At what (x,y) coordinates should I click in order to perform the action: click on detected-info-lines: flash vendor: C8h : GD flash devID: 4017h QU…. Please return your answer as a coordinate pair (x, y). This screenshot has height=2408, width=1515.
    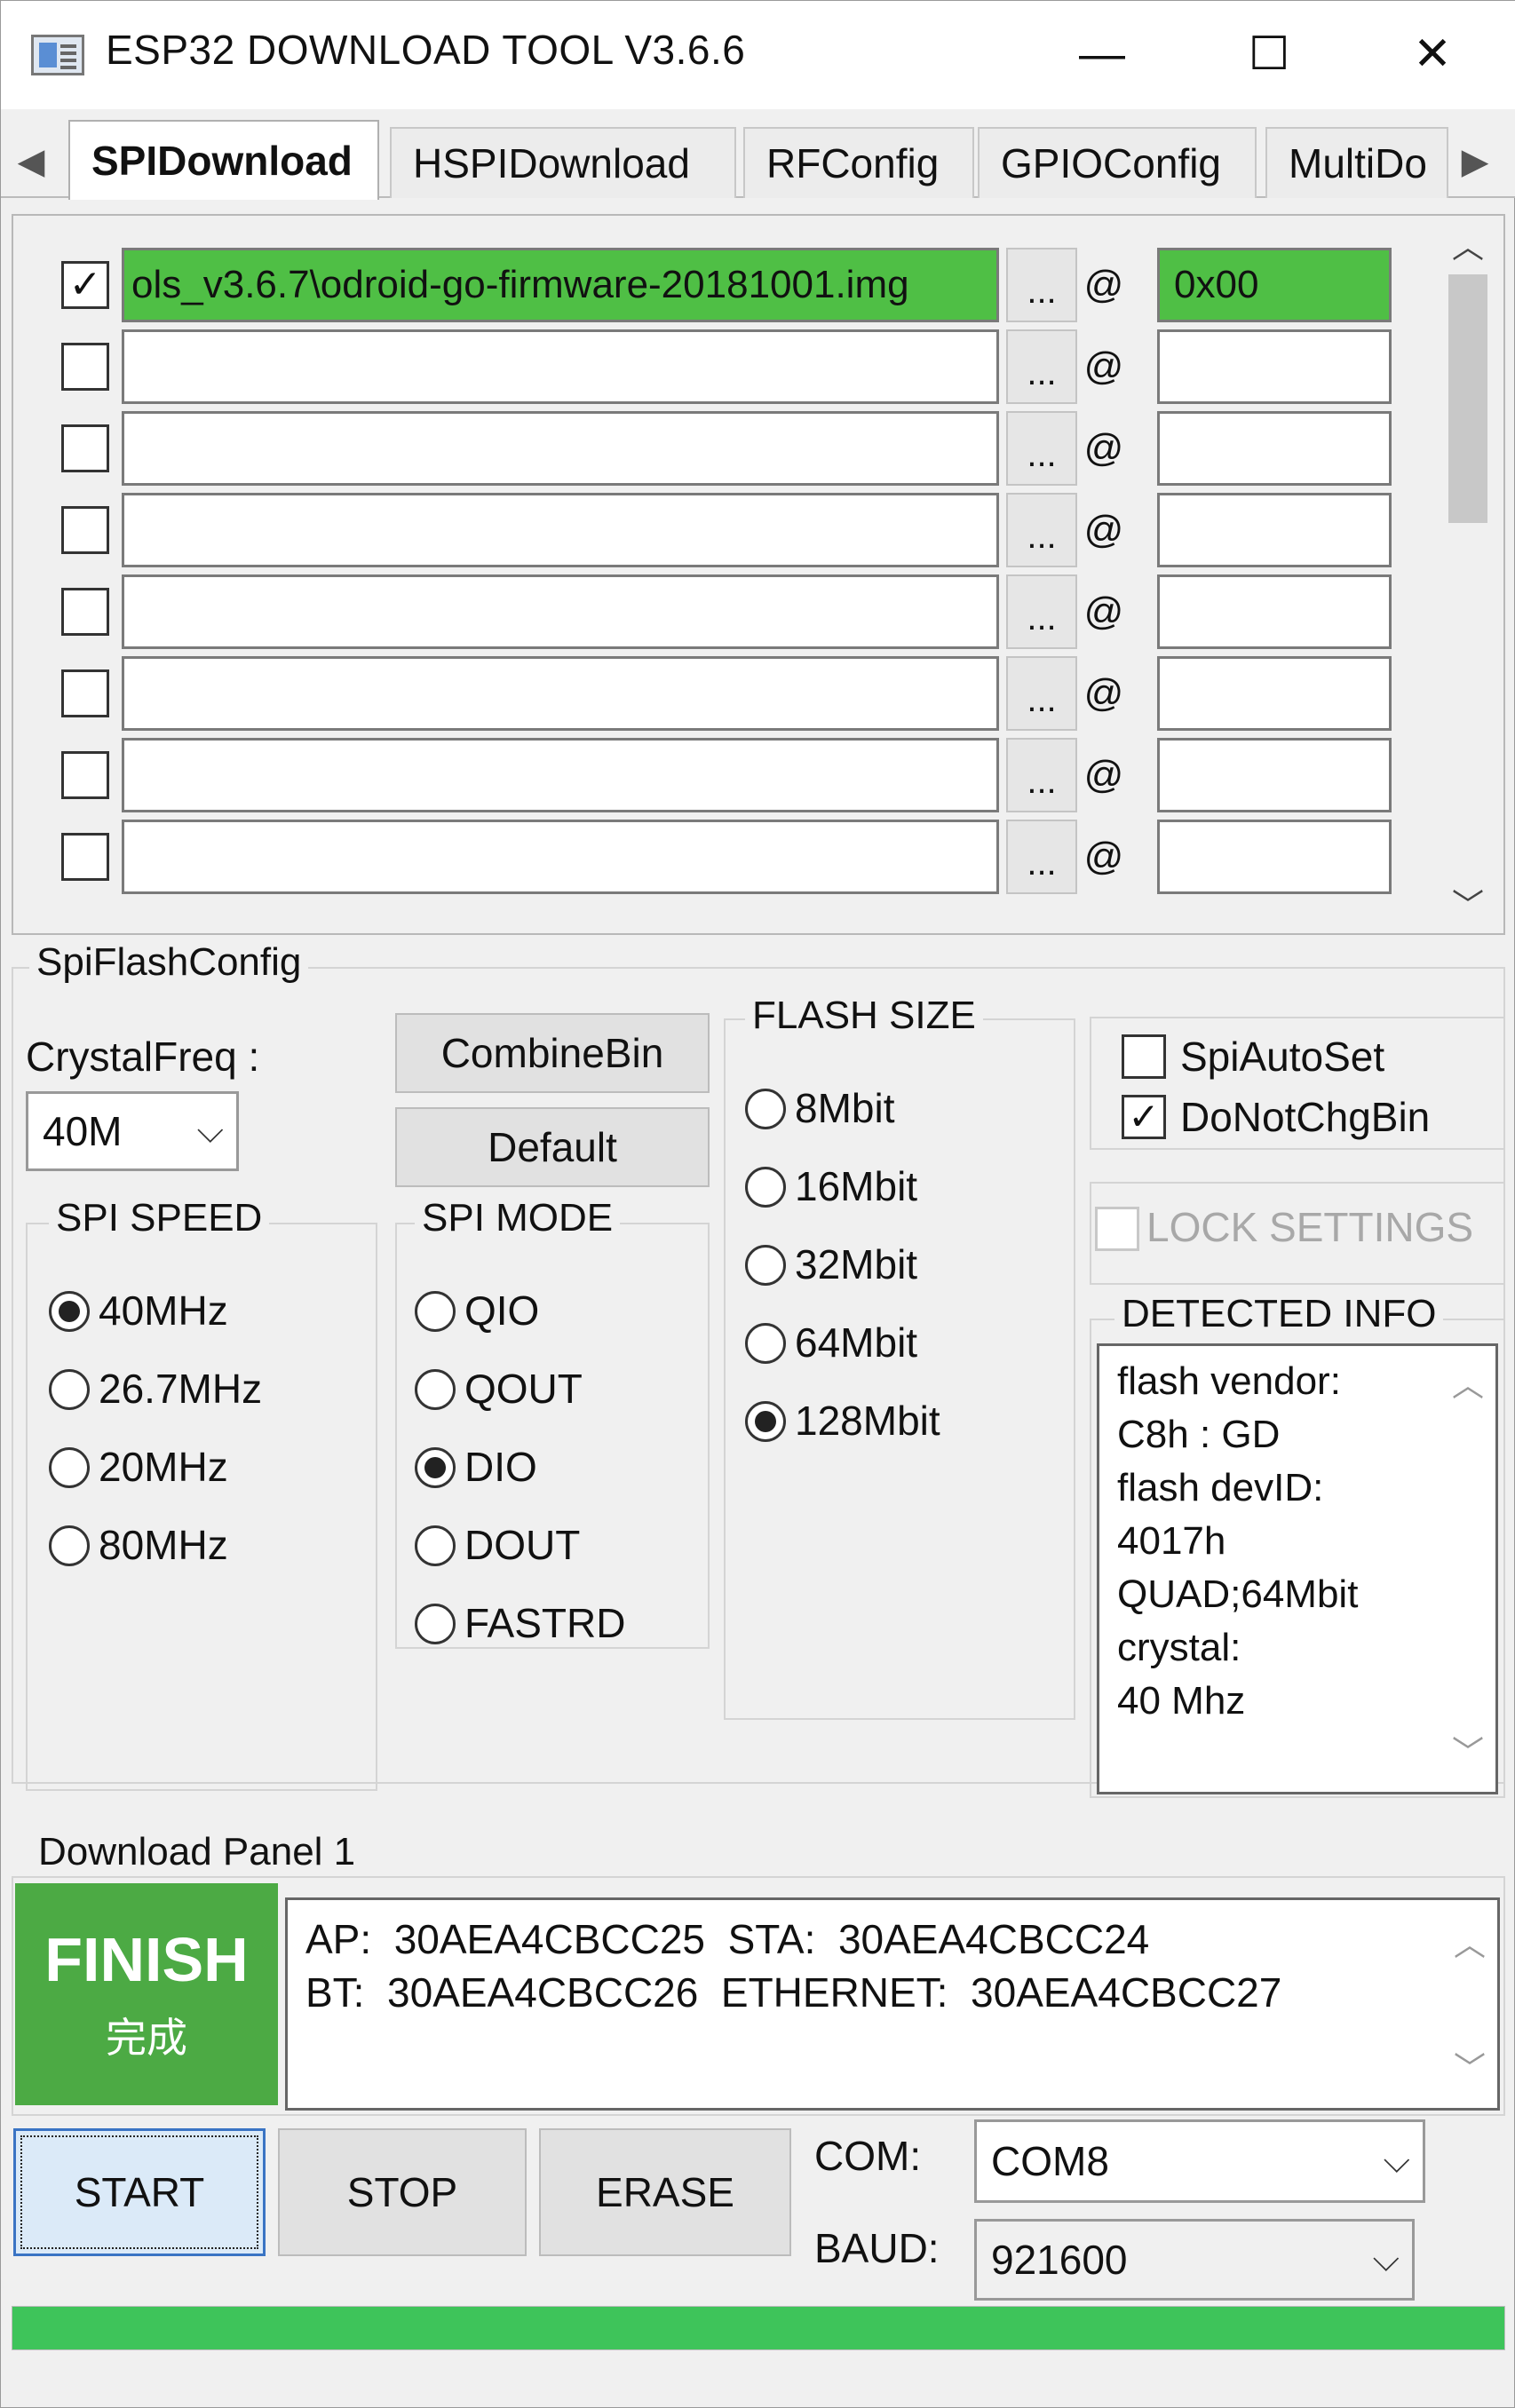
    Looking at the image, I should click on (1298, 1541).